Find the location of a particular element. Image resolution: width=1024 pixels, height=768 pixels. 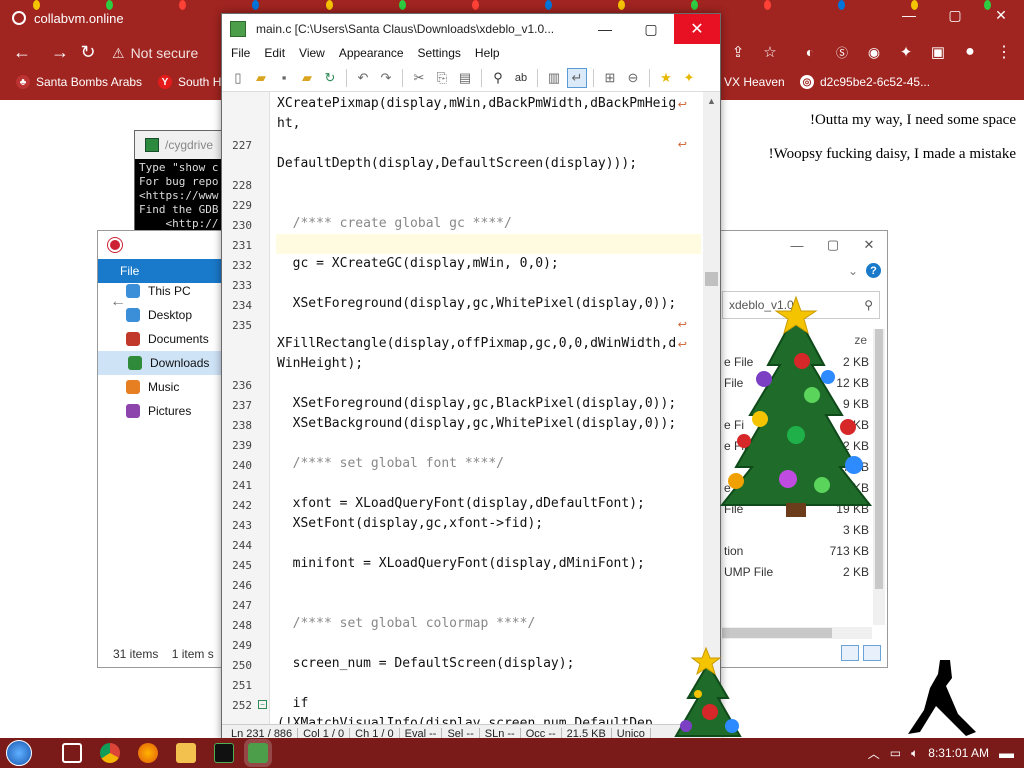

copy-icon: ⎘ is located at coordinates (442, 78).